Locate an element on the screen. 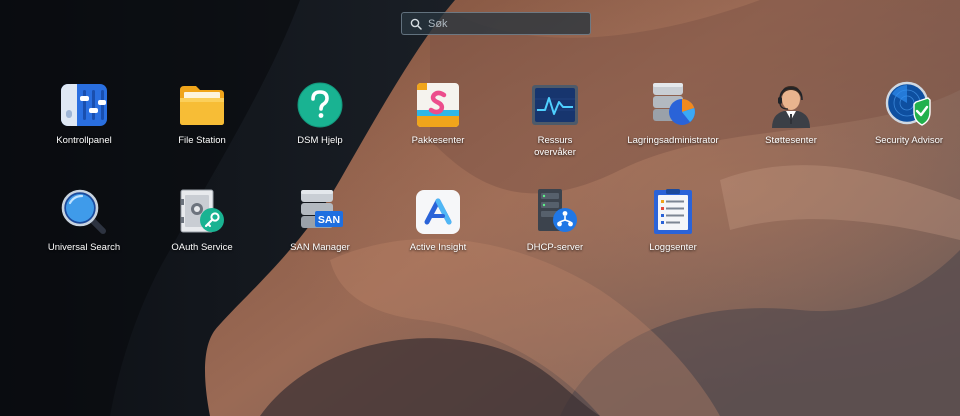 Image resolution: width=960 pixels, height=416 pixels. app-kontrollpanel: Kontrollpanel is located at coordinates (84, 113).